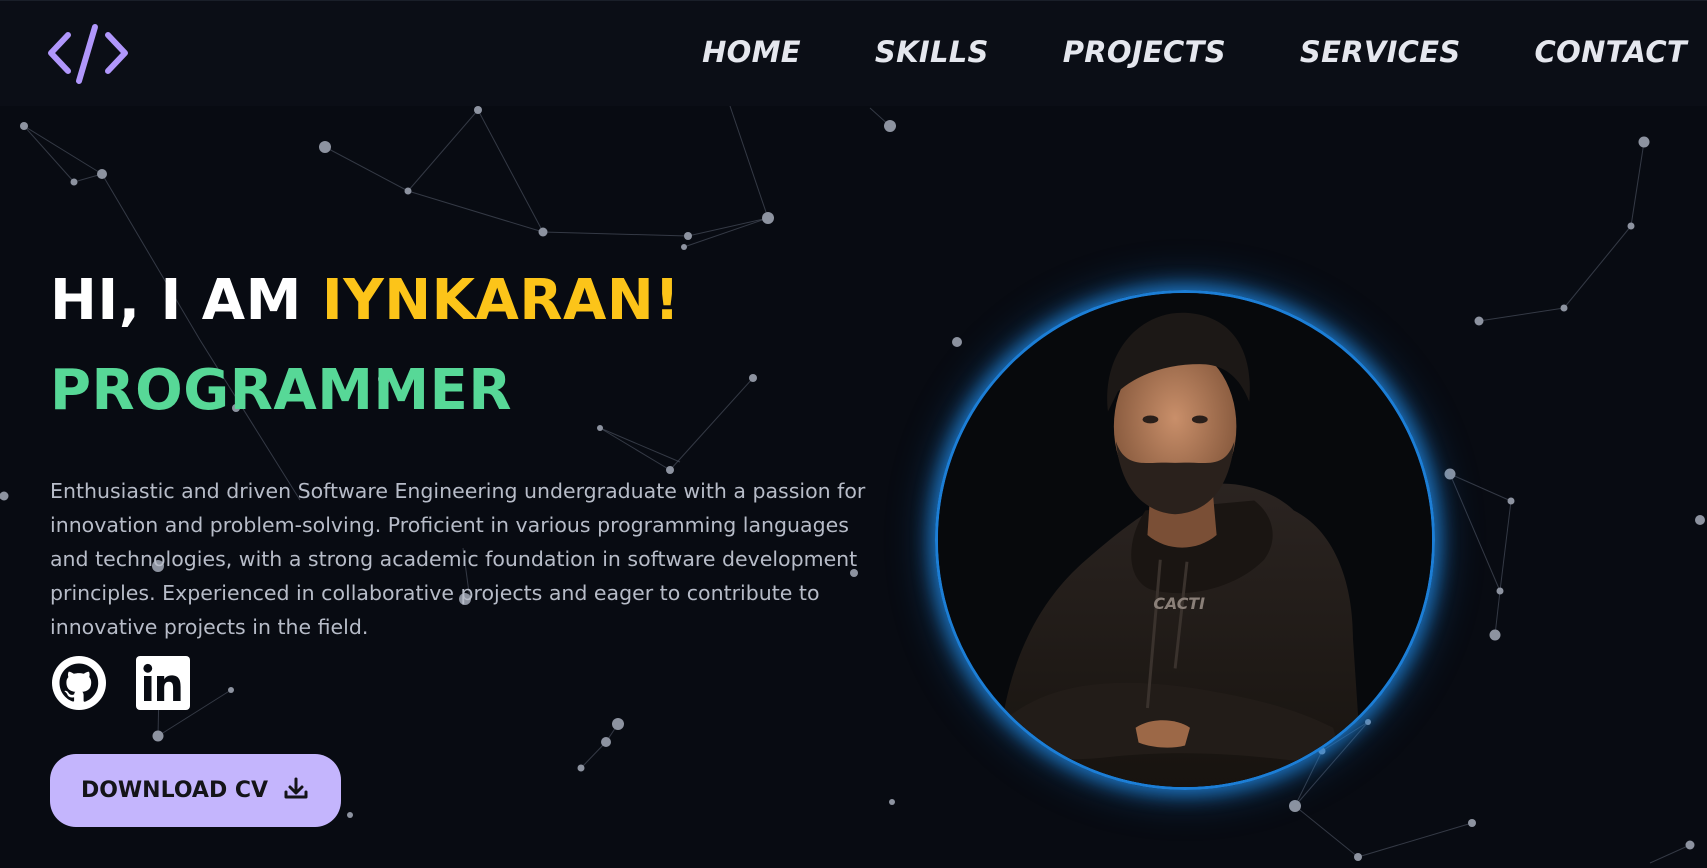 Image resolution: width=1707 pixels, height=868 pixels. What do you see at coordinates (1179, 603) in the screenshot?
I see `hoodie-text: CACTI` at bounding box center [1179, 603].